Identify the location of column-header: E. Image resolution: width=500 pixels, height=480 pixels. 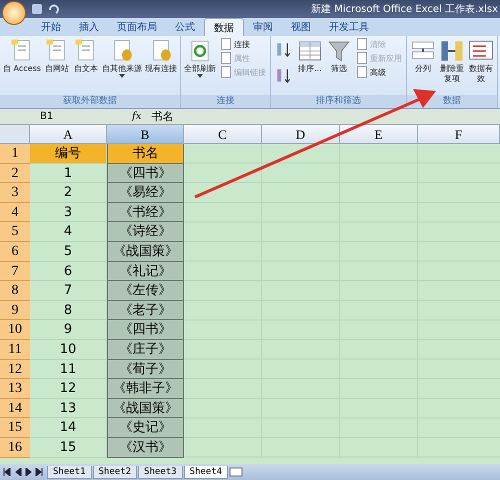
(379, 134).